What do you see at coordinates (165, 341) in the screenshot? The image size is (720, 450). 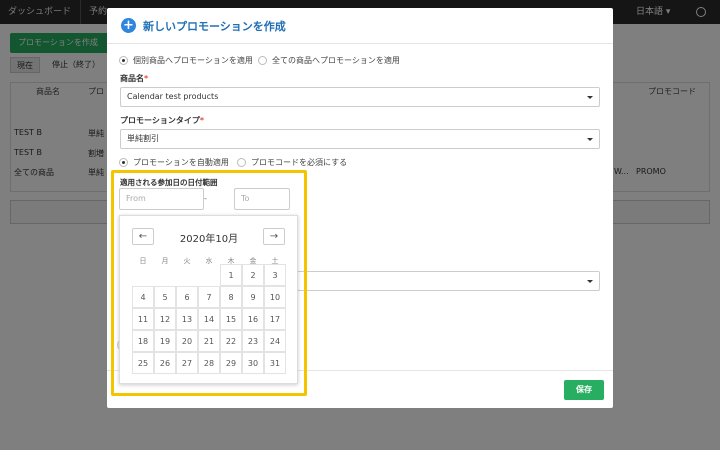 I see `calendar-day: 19` at bounding box center [165, 341].